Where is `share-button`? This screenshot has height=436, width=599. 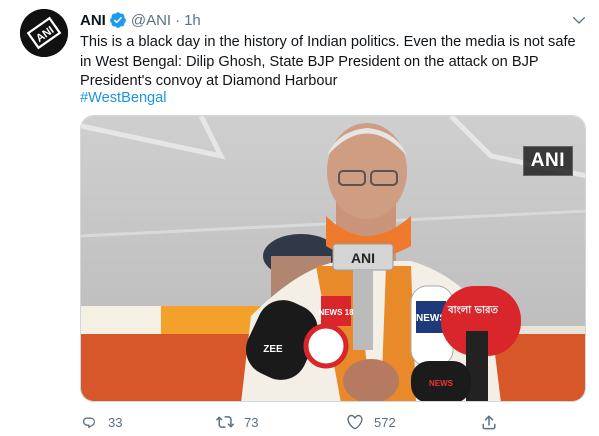 share-button is located at coordinates (494, 422).